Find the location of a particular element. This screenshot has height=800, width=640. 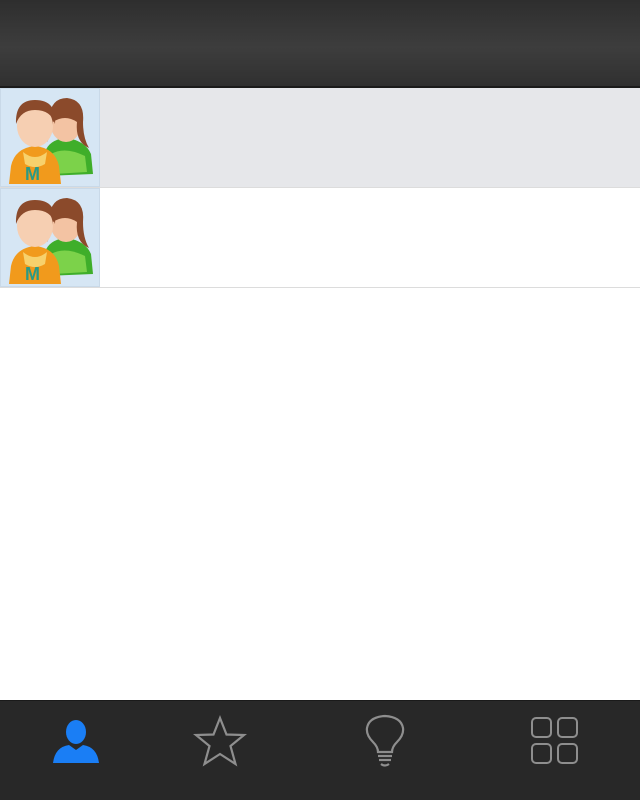

tab-ideas is located at coordinates (385, 741).